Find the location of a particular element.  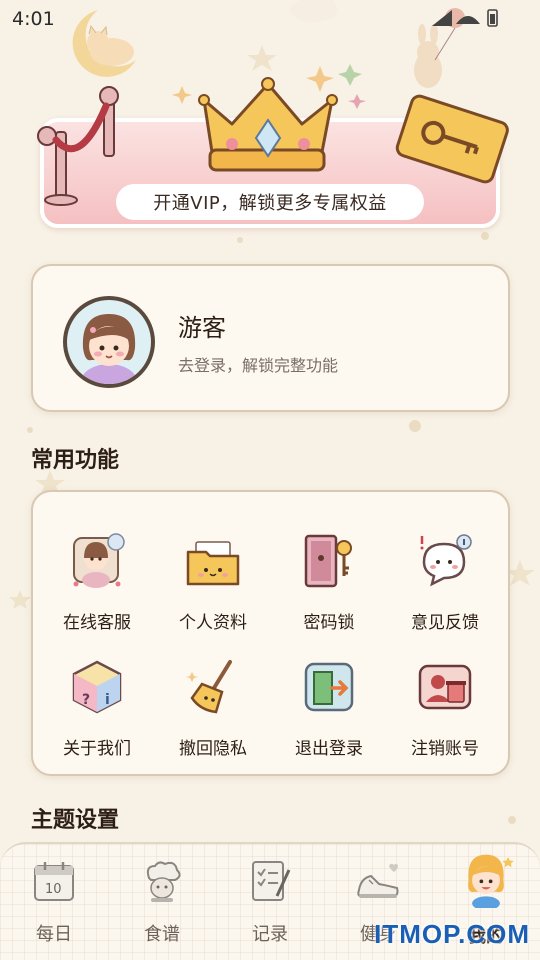

login-prompt: 去登录，解锁完整功能 is located at coordinates (258, 364).